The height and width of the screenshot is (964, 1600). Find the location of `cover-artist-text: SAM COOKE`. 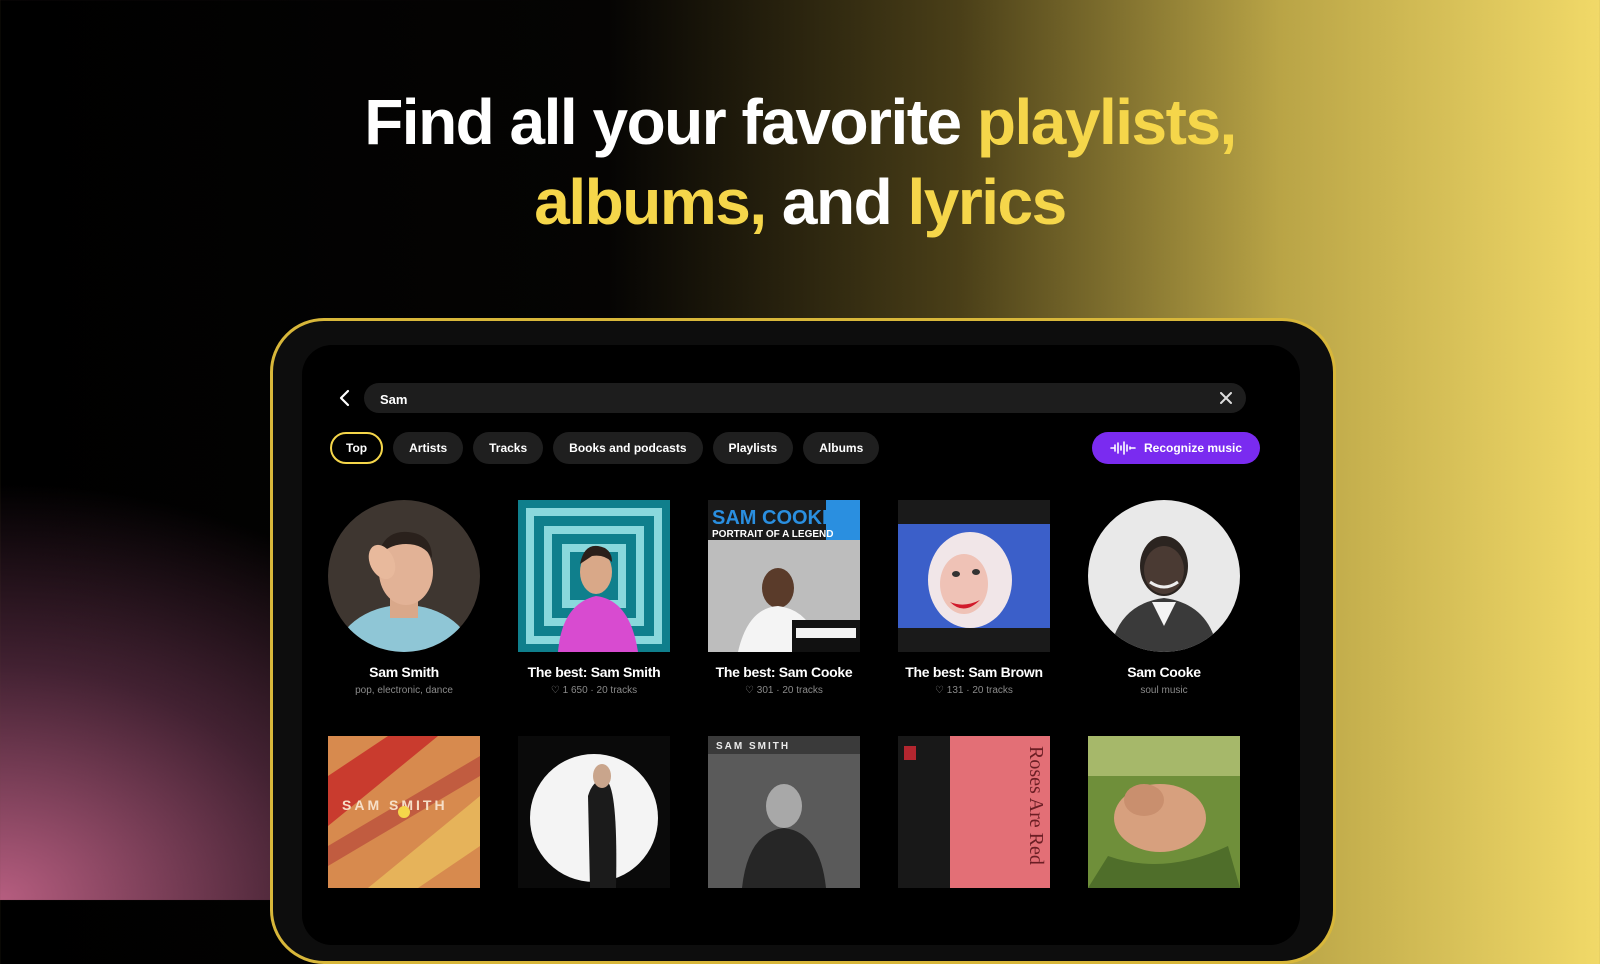

cover-artist-text: SAM COOKE is located at coordinates (773, 518).